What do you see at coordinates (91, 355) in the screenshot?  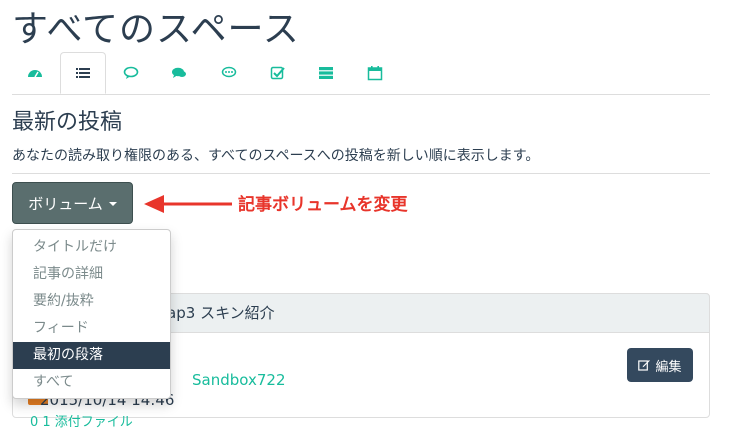 I see `menu-item-first-paragraph: 最初の段落` at bounding box center [91, 355].